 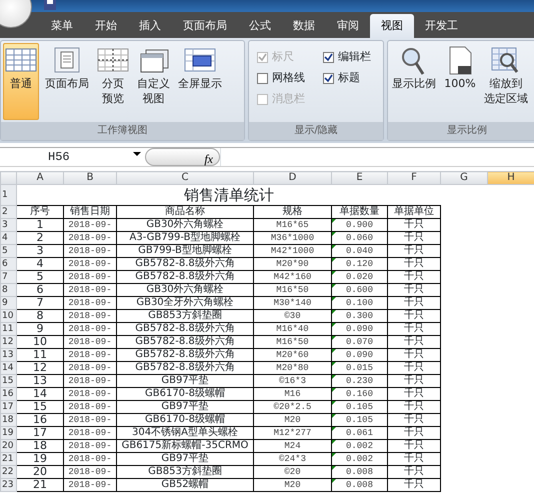 I want to click on ribbon-button: 缩放到 选定区域, so click(x=506, y=81).